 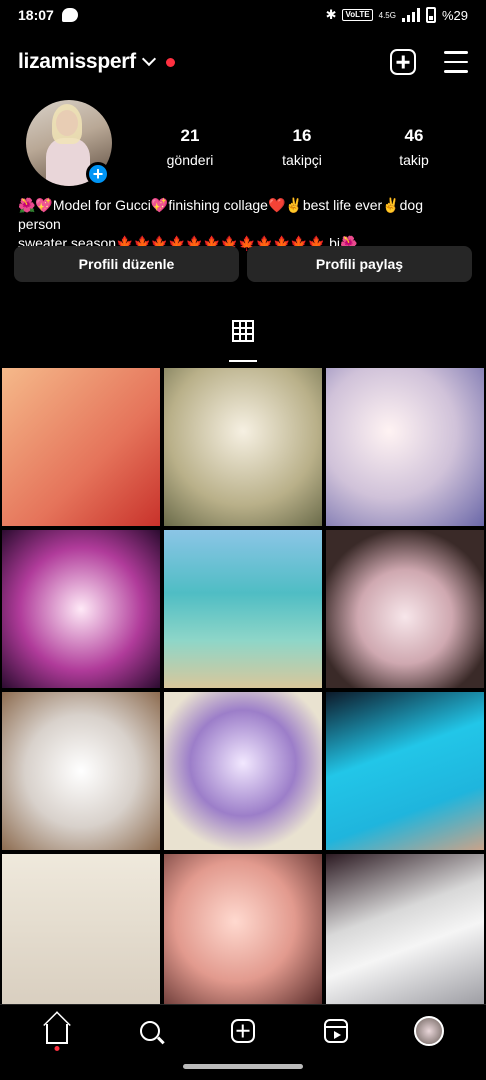 I want to click on nav-home, so click(x=57, y=1031).